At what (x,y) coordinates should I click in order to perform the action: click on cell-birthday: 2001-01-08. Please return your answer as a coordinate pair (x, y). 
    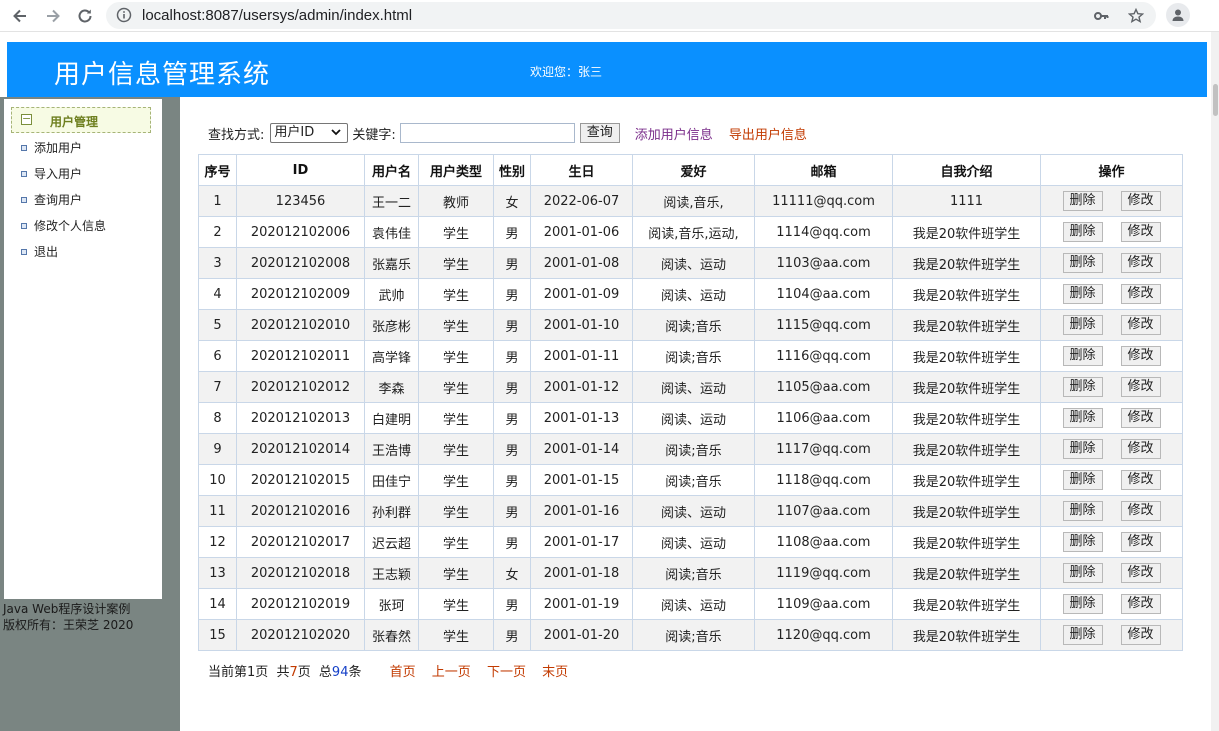
    Looking at the image, I should click on (581, 263).